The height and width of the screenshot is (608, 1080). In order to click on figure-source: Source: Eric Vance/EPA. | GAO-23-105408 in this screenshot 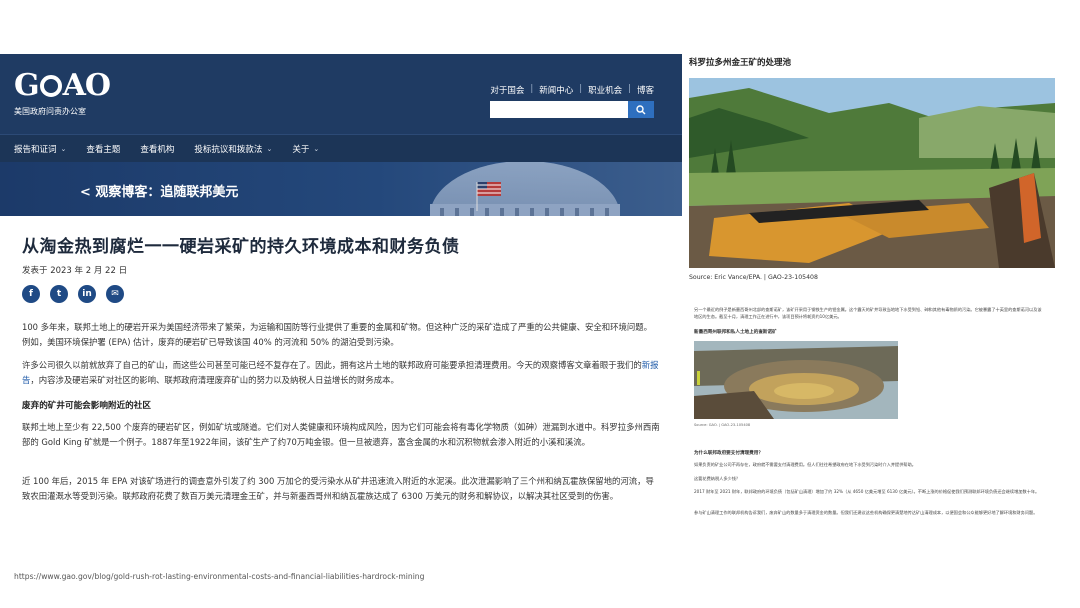, I will do `click(753, 277)`.